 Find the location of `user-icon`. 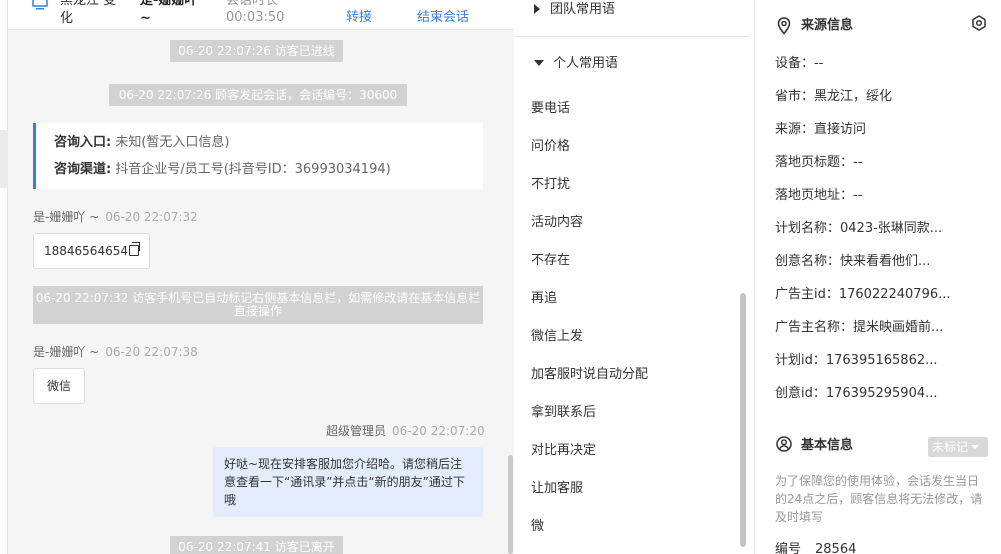

user-icon is located at coordinates (784, 444).